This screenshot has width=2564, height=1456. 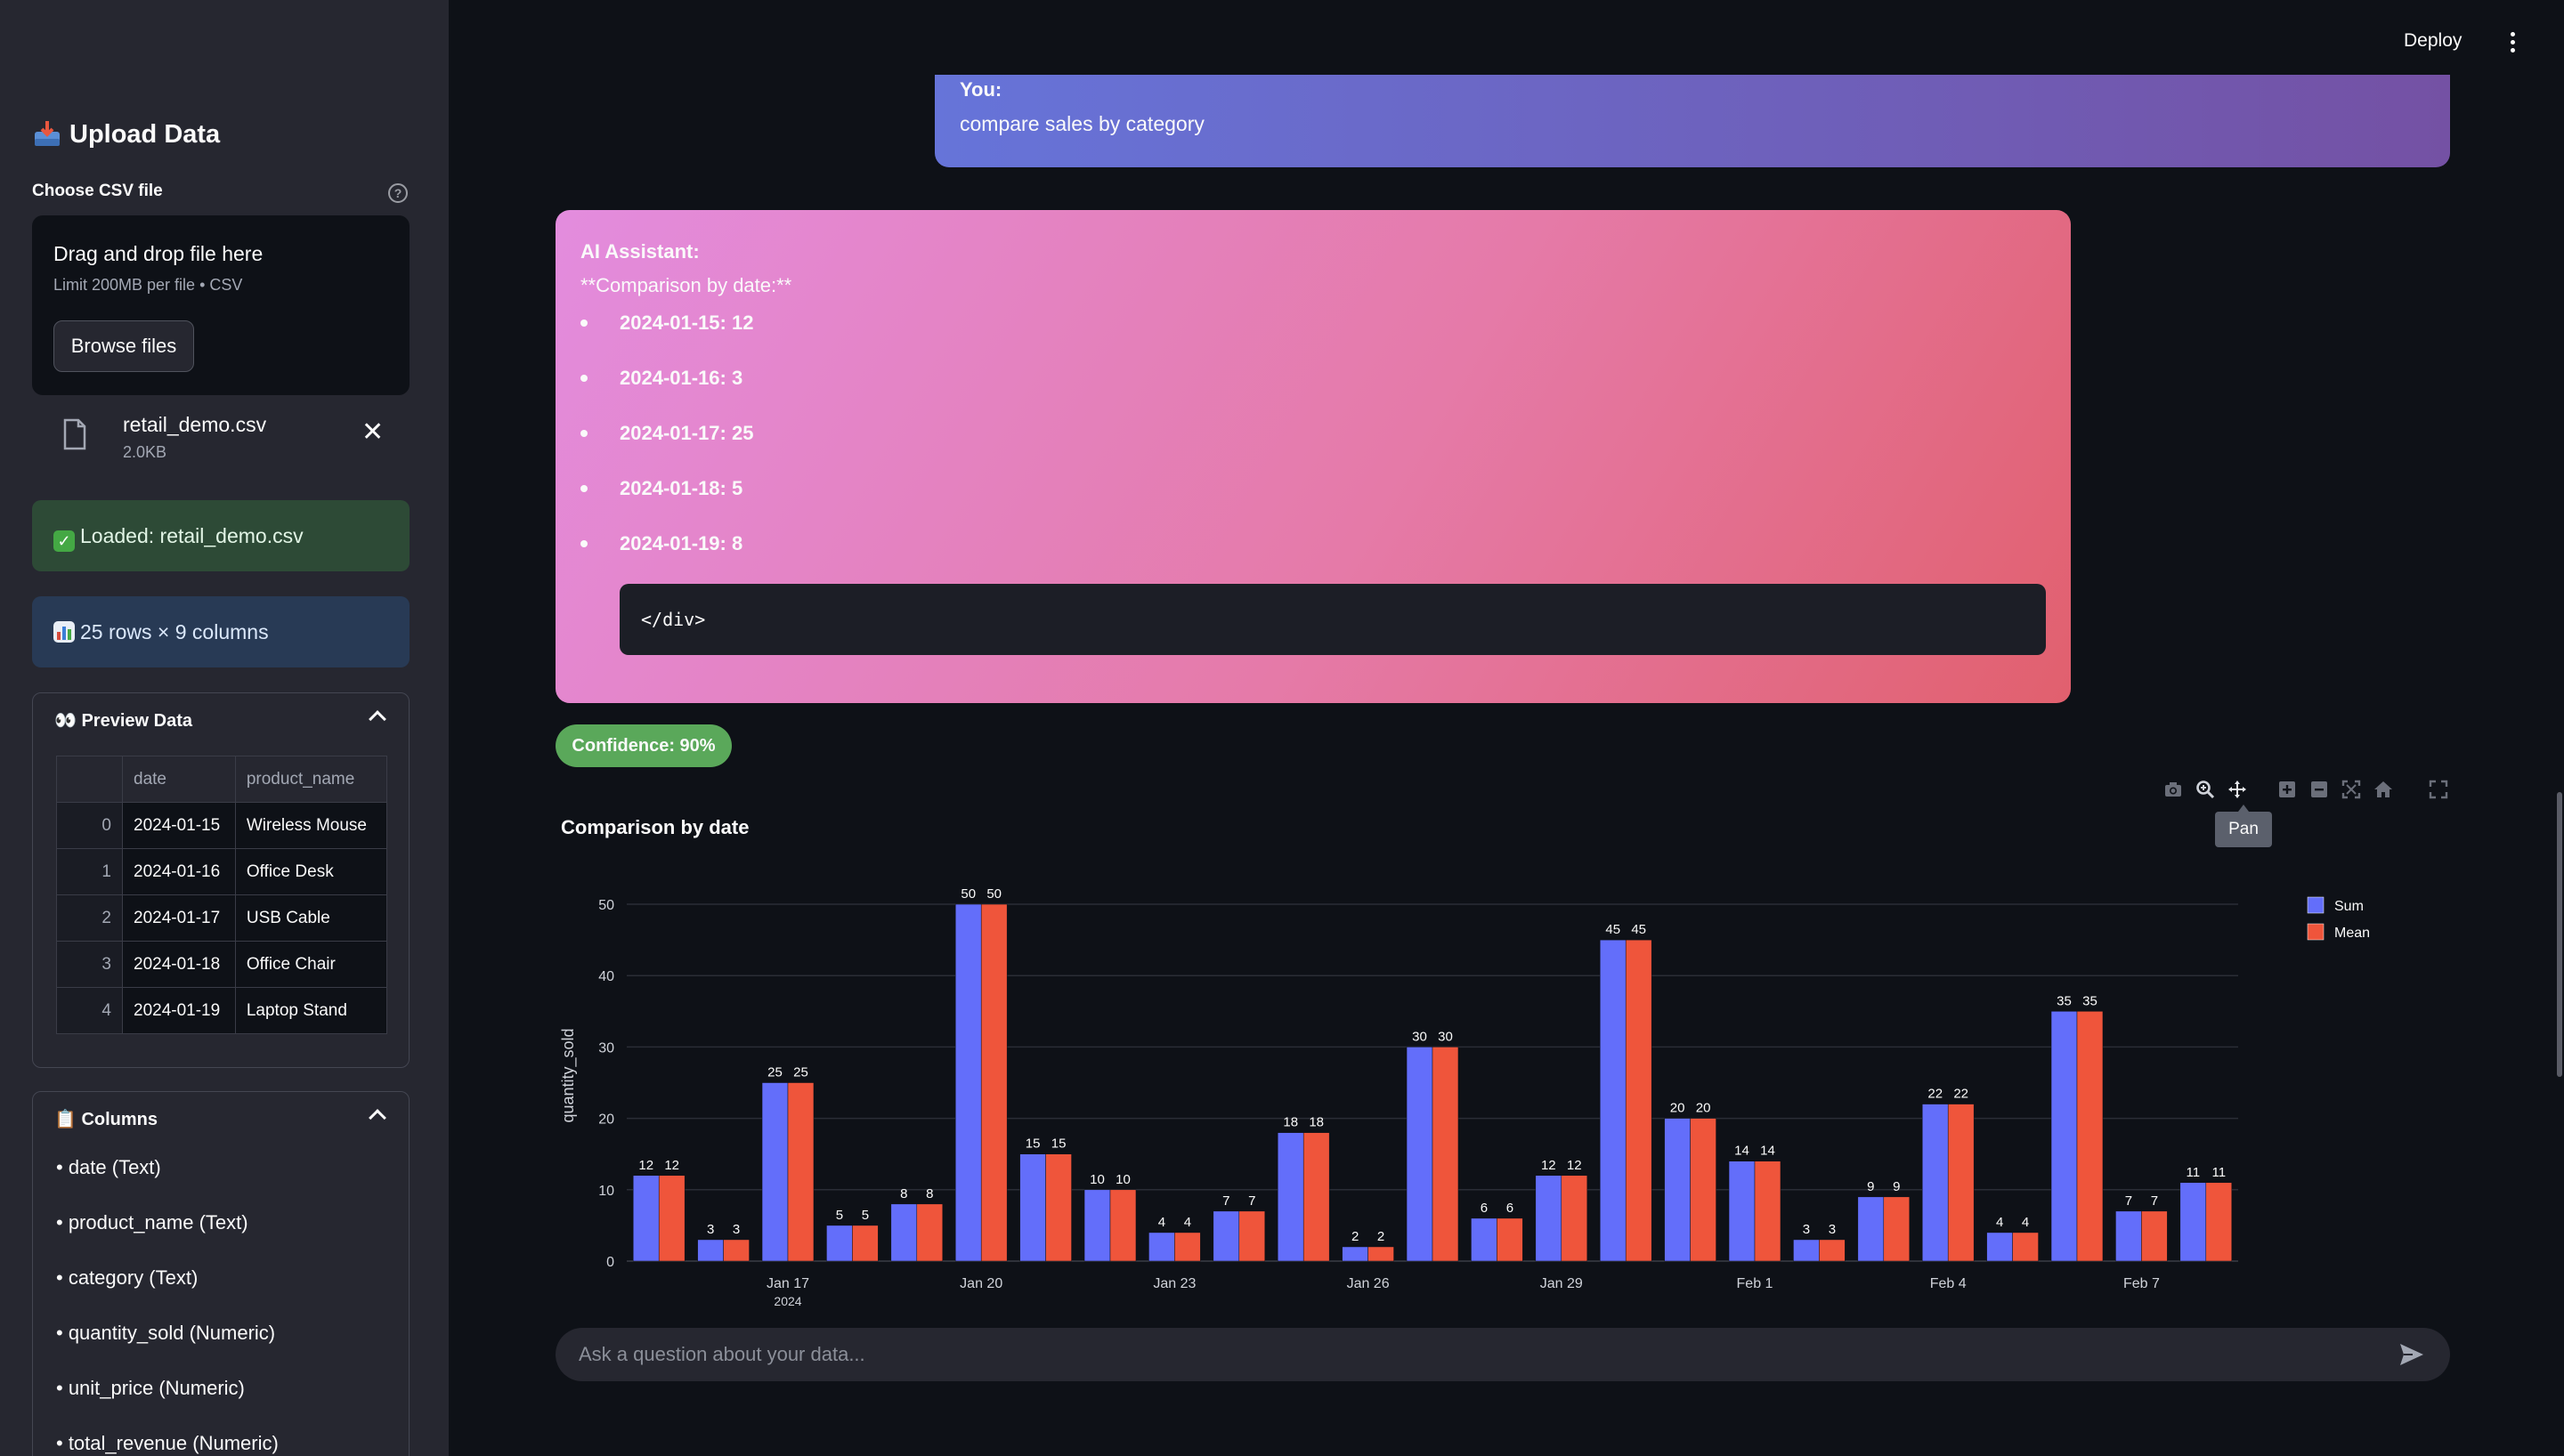 What do you see at coordinates (2559, 934) in the screenshot?
I see `scrollbar` at bounding box center [2559, 934].